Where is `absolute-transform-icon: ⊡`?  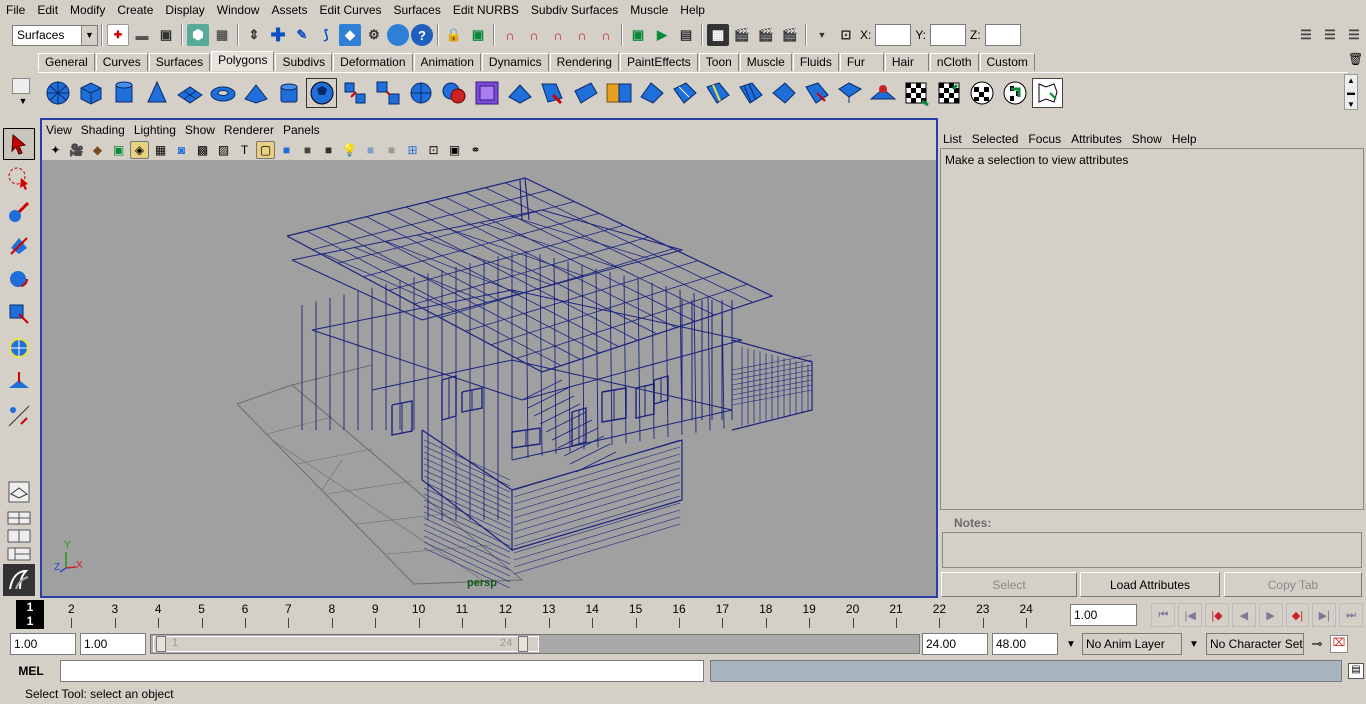 absolute-transform-icon: ⊡ is located at coordinates (846, 35).